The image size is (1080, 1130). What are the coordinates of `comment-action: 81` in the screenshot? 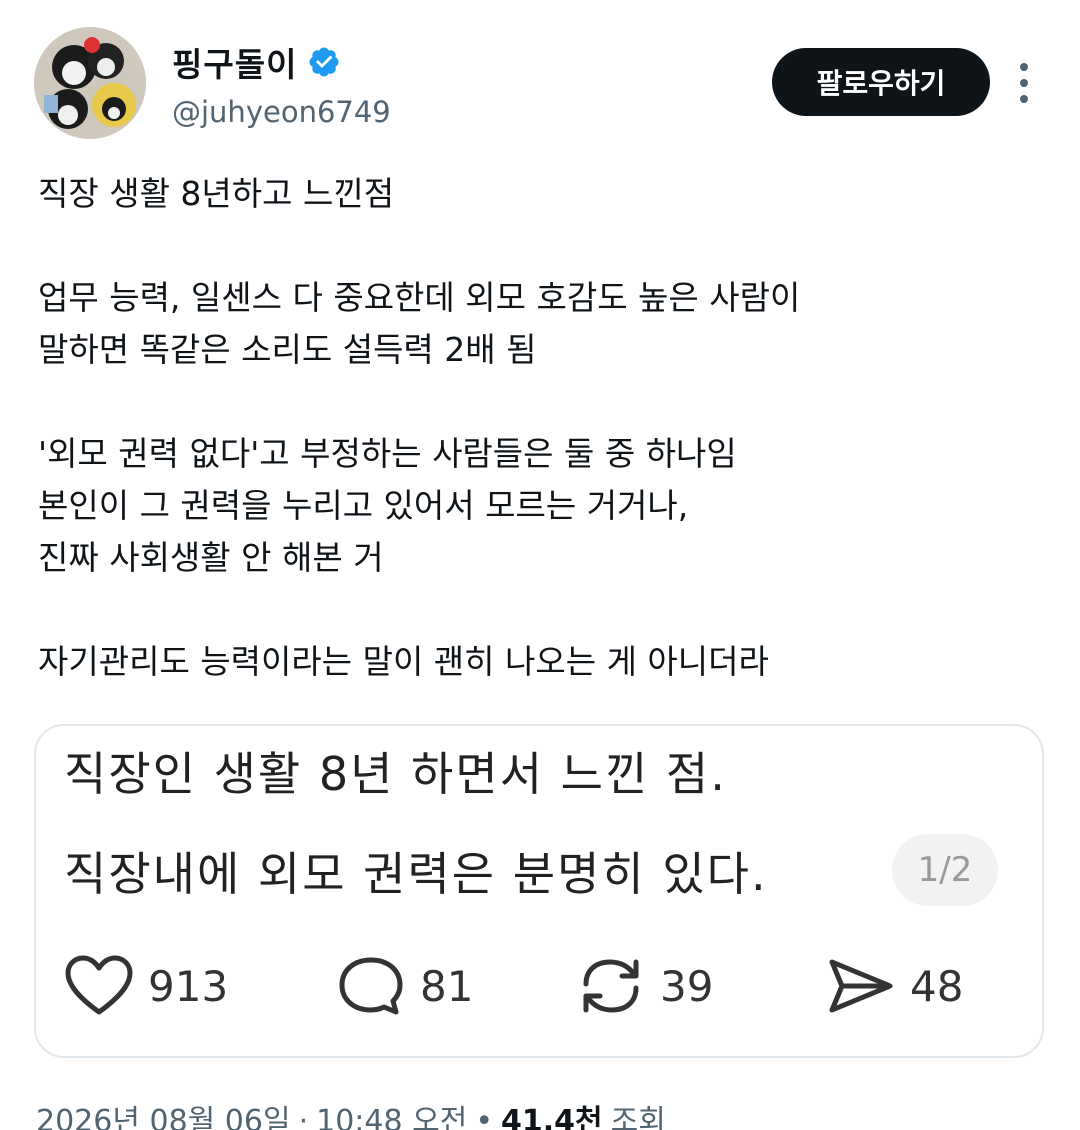 It's located at (404, 986).